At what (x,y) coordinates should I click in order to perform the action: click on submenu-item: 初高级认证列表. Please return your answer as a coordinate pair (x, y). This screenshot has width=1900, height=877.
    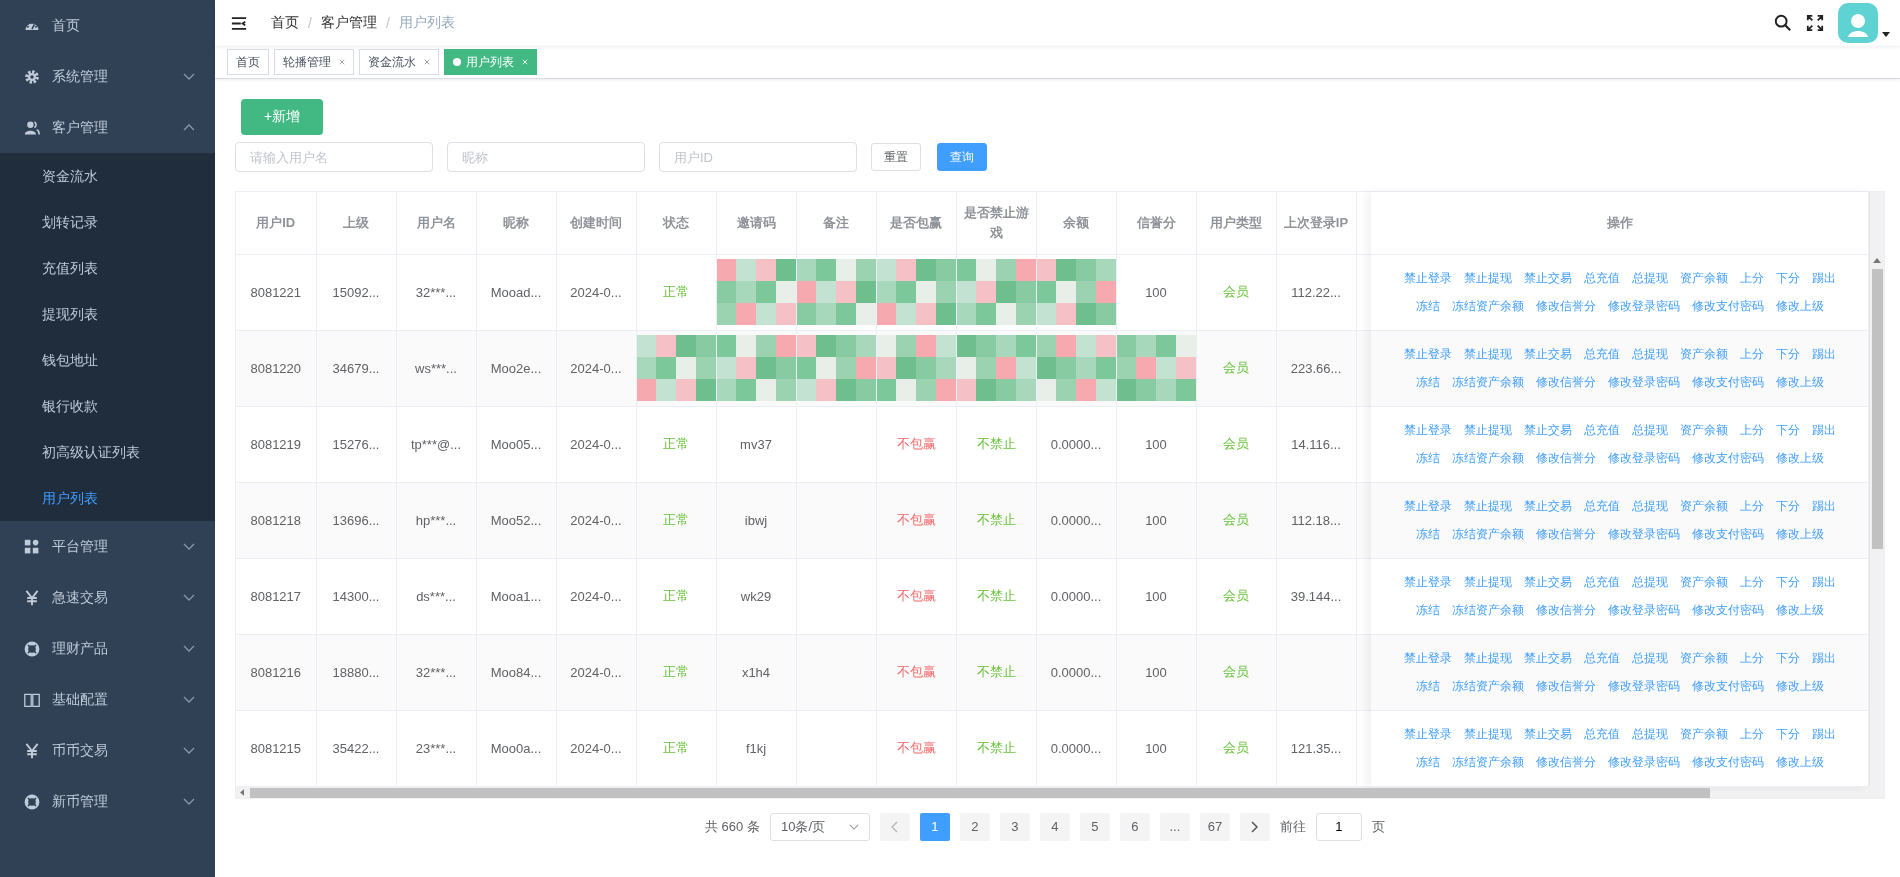
    Looking at the image, I should click on (107, 452).